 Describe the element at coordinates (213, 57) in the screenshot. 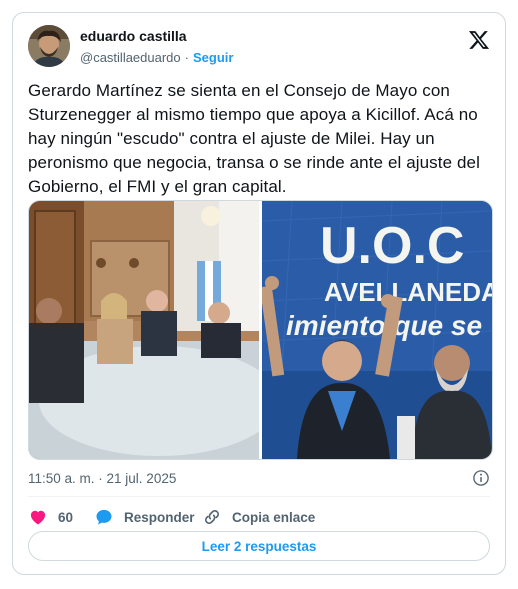

I see `follow-button: Seguir` at that location.